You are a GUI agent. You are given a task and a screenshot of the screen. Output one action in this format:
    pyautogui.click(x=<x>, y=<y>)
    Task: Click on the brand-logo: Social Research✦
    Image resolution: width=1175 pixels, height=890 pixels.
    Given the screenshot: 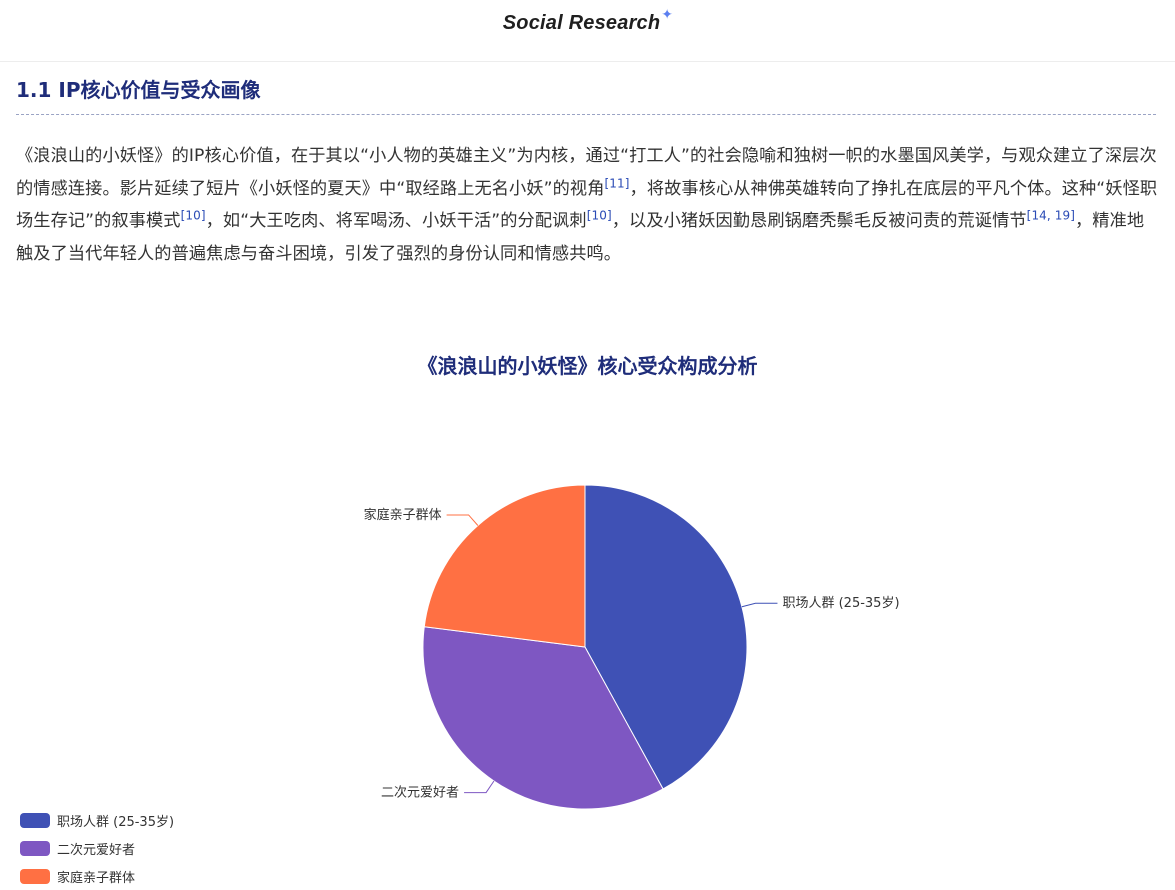 What is the action you would take?
    pyautogui.click(x=587, y=20)
    